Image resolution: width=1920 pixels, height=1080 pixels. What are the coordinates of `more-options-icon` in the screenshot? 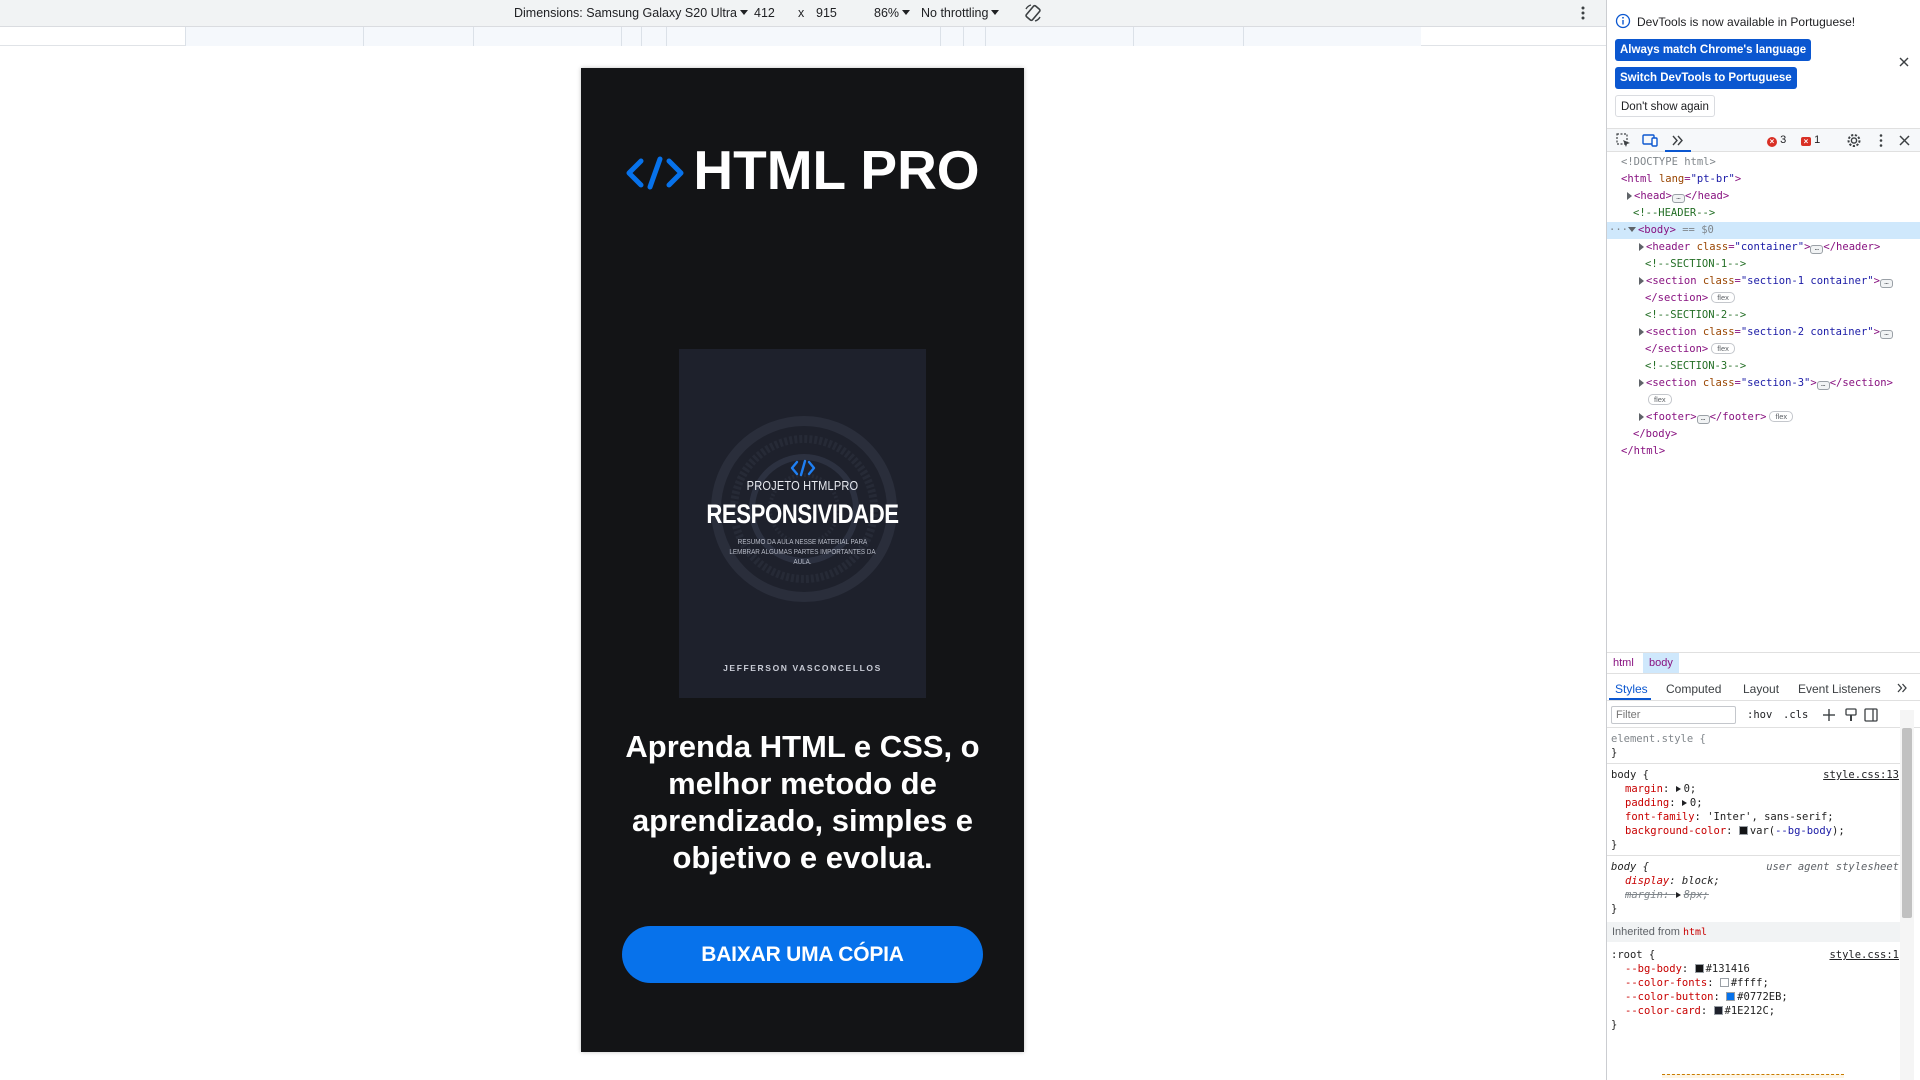 It's located at (1583, 13).